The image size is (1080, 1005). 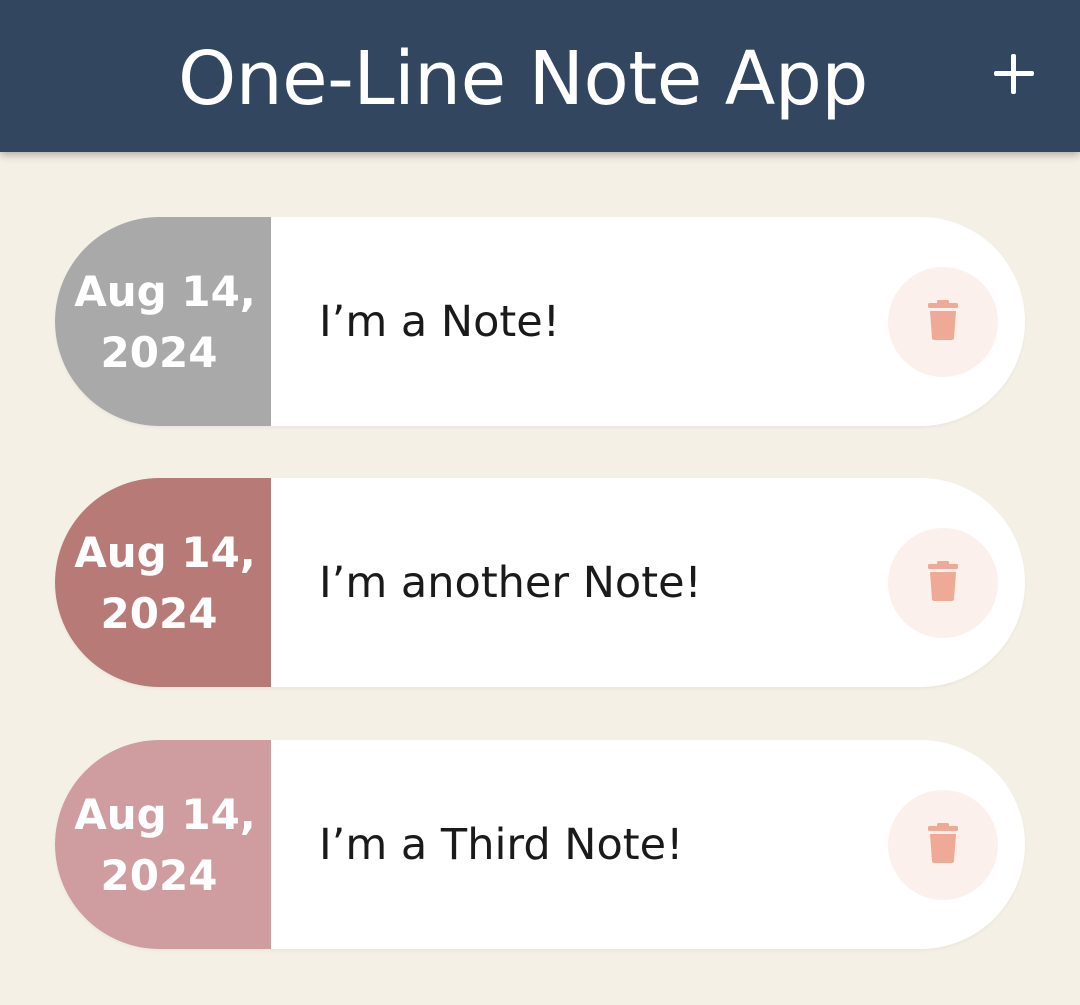 What do you see at coordinates (439, 321) in the screenshot?
I see `note-text: I’m a Note!` at bounding box center [439, 321].